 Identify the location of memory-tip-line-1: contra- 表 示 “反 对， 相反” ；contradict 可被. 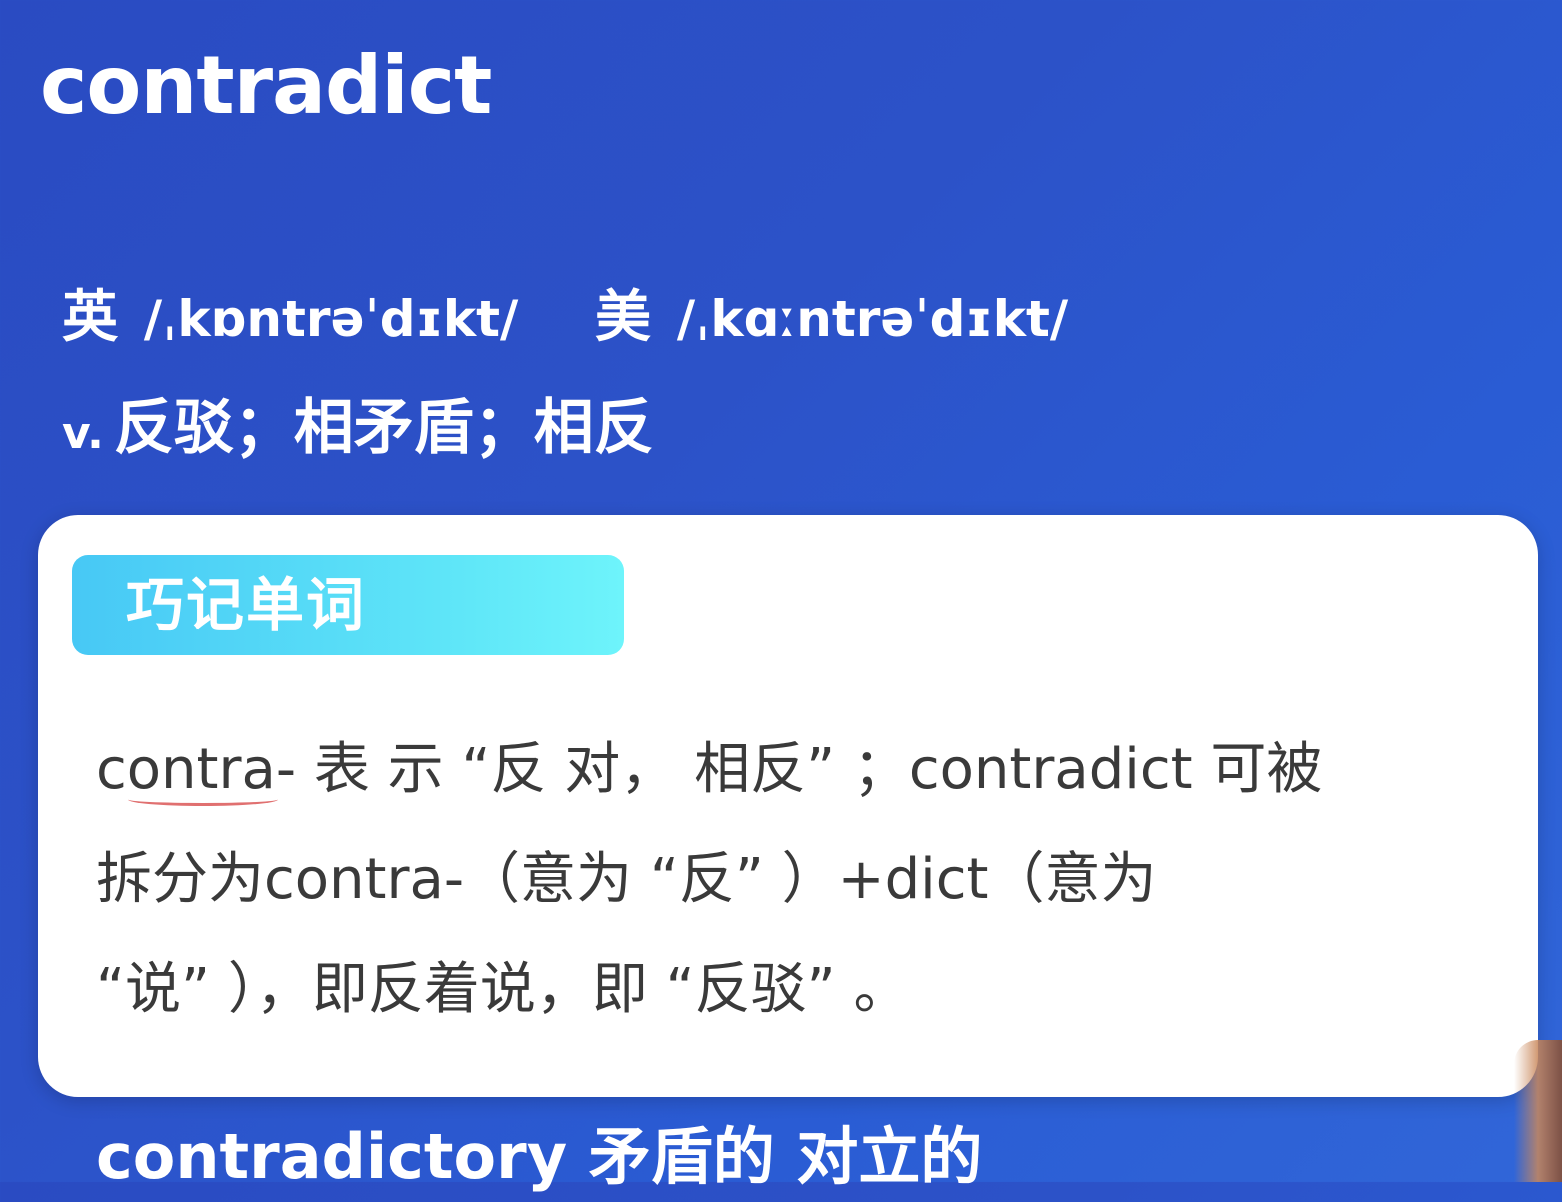
(786, 770).